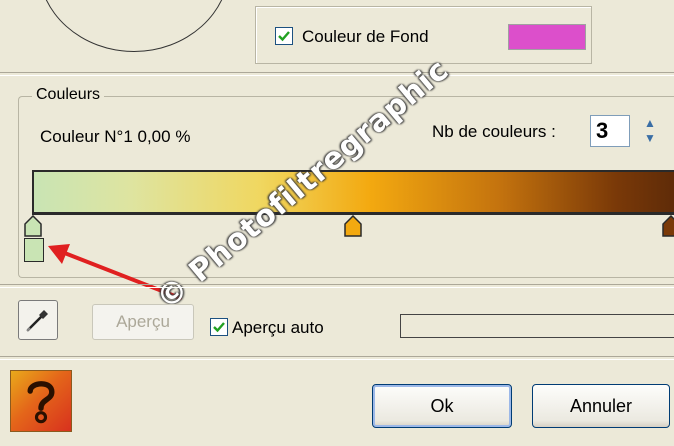 This screenshot has height=446, width=674. What do you see at coordinates (650, 122) in the screenshot?
I see `spin-up-icon: ▲` at bounding box center [650, 122].